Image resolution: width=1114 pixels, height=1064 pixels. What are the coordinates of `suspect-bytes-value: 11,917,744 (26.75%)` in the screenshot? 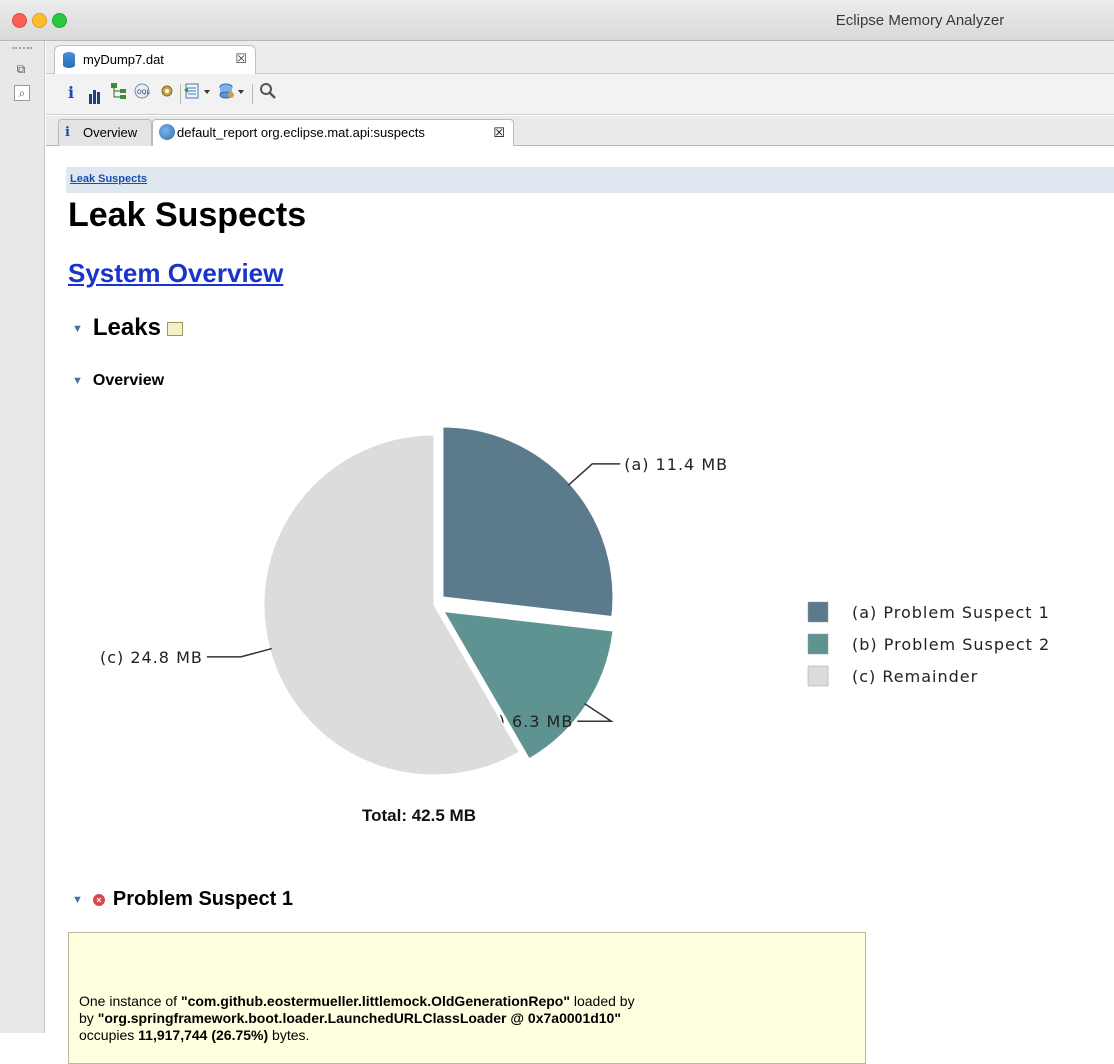 It's located at (203, 1035).